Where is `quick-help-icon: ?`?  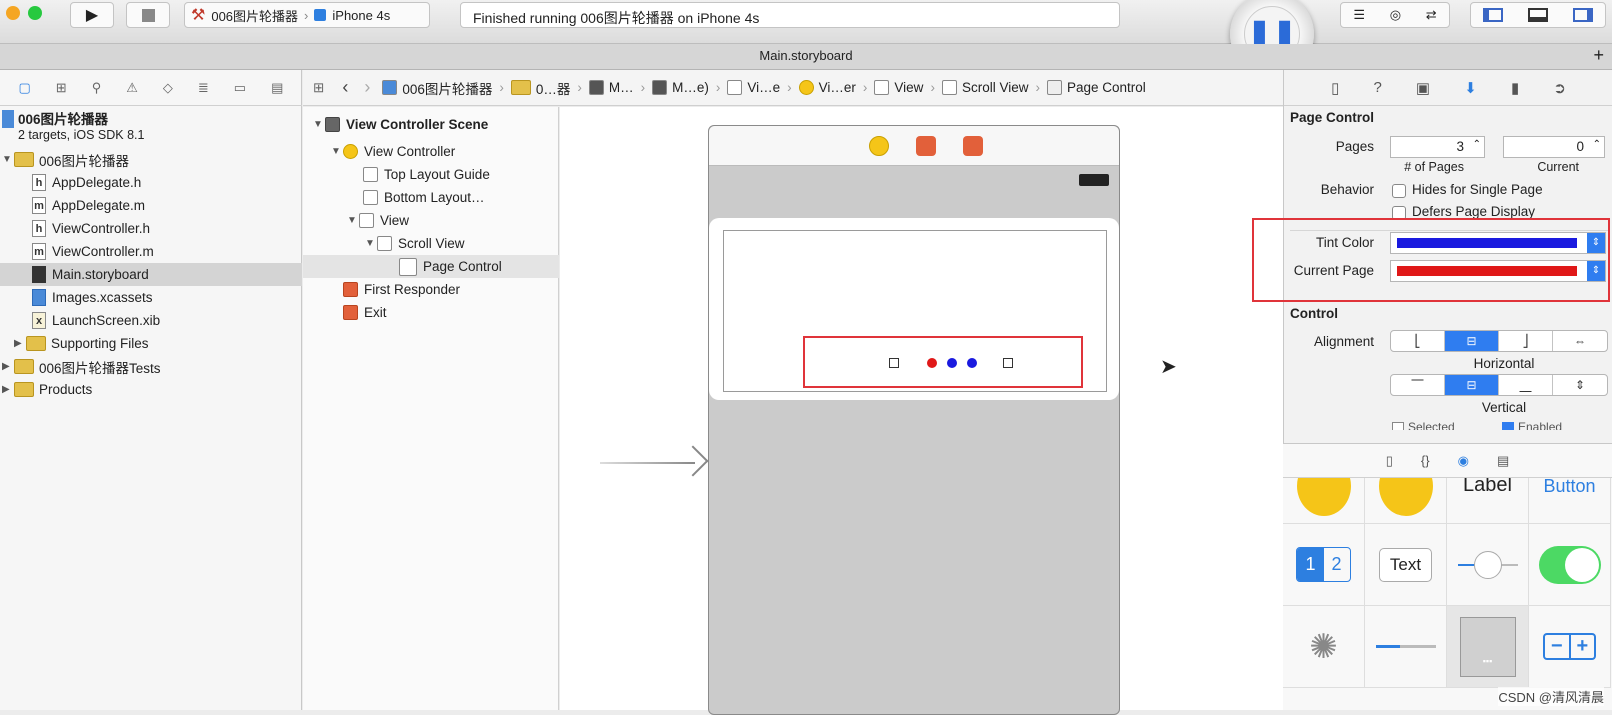 quick-help-icon: ? is located at coordinates (1377, 87).